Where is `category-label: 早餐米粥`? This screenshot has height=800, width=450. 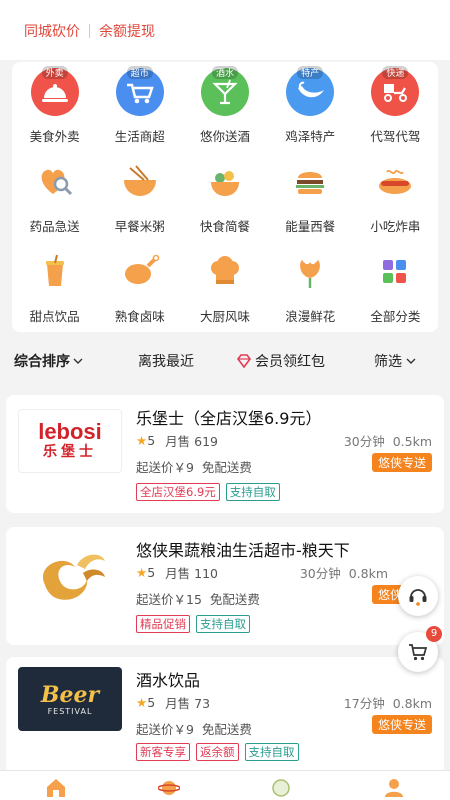 category-label: 早餐米粥 is located at coordinates (139, 226).